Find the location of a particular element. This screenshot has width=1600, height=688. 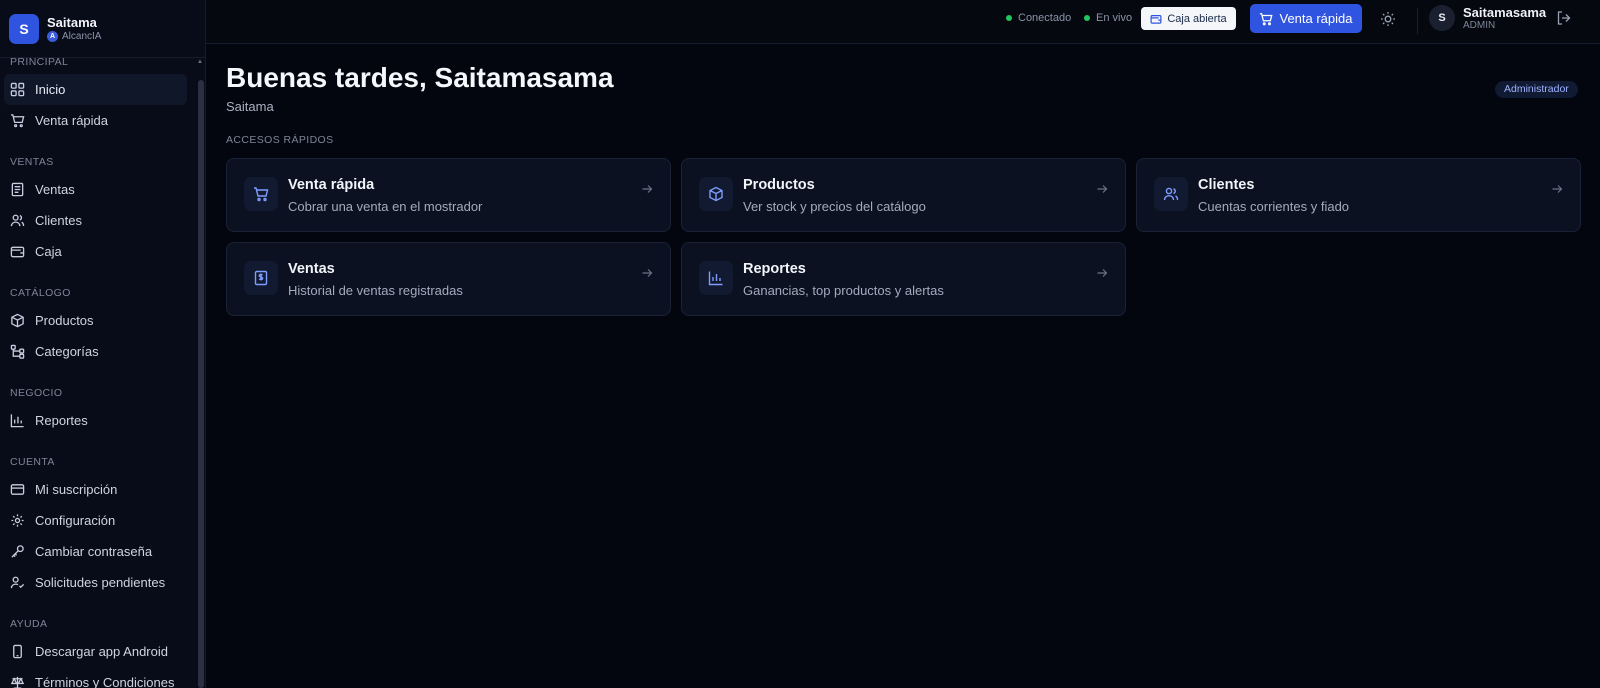

brand-text: Saitama A AlcancIA is located at coordinates (74, 28).